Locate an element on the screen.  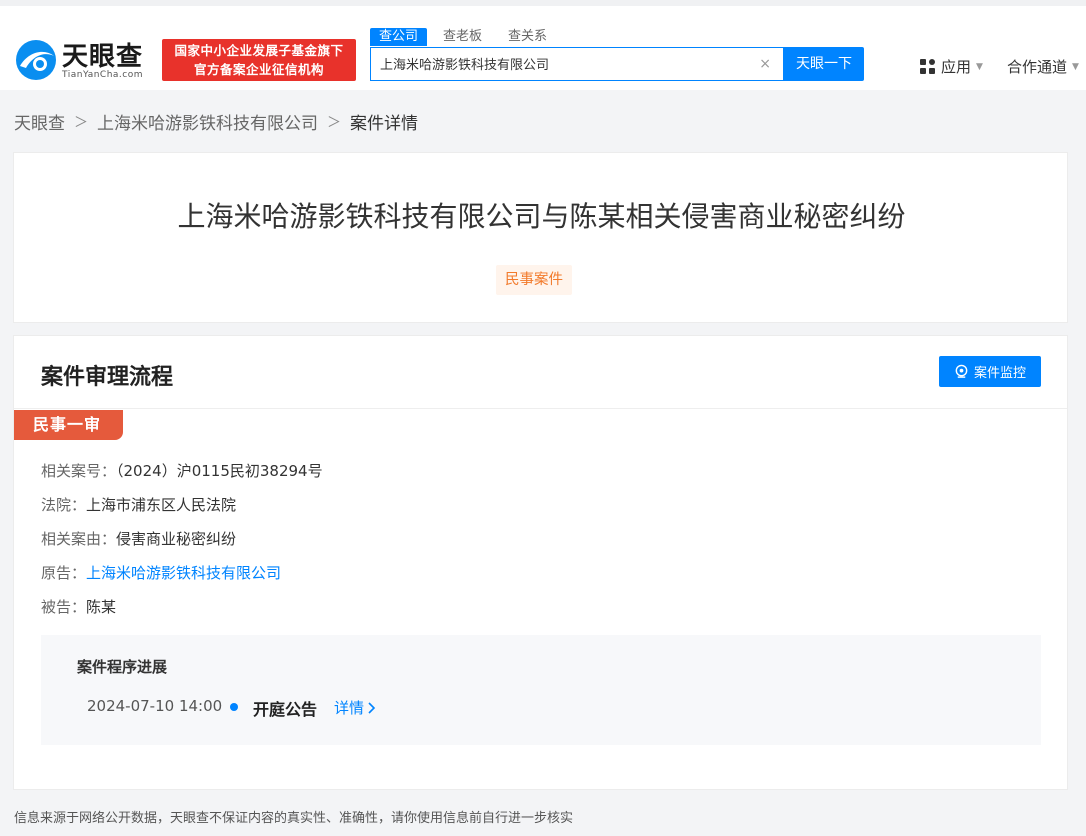
plaintiff-label: 原告： is located at coordinates (64, 573).